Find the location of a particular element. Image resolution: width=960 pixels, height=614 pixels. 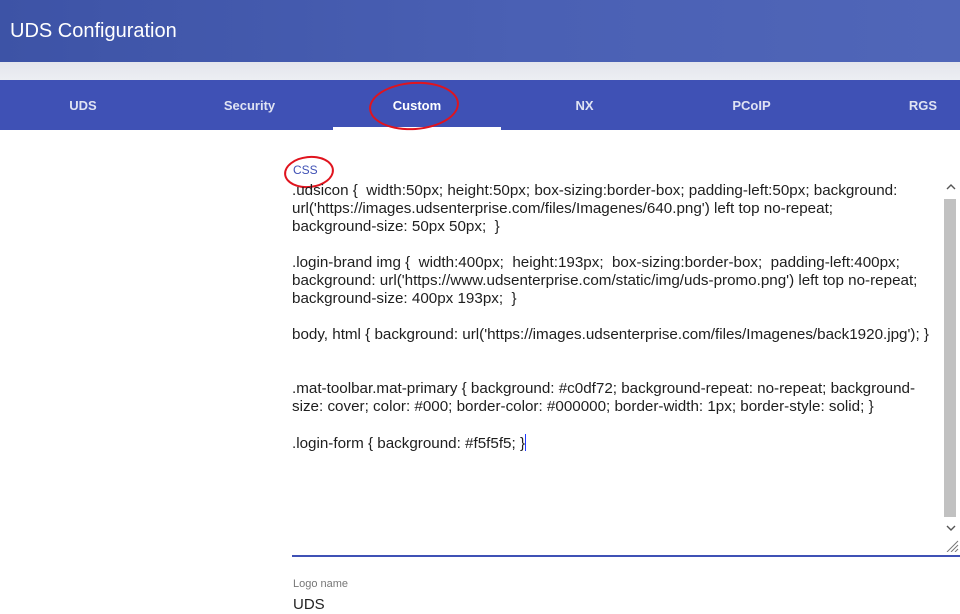

tab-uds: UDS is located at coordinates (83, 105).